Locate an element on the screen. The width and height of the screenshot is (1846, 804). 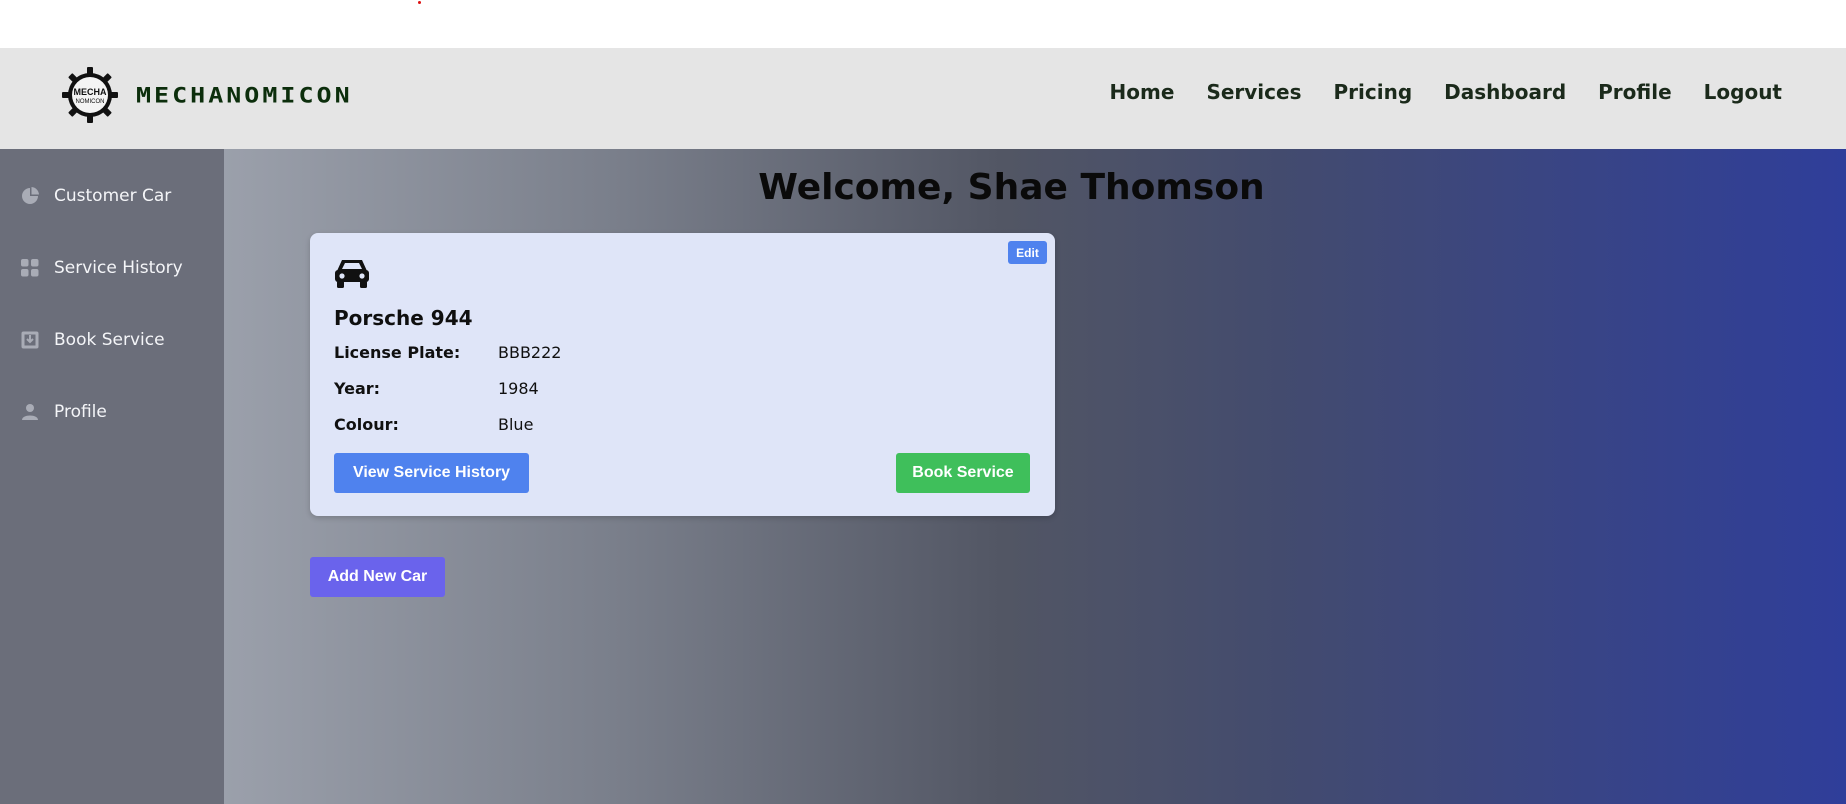
pie-chart-icon is located at coordinates (30, 196).